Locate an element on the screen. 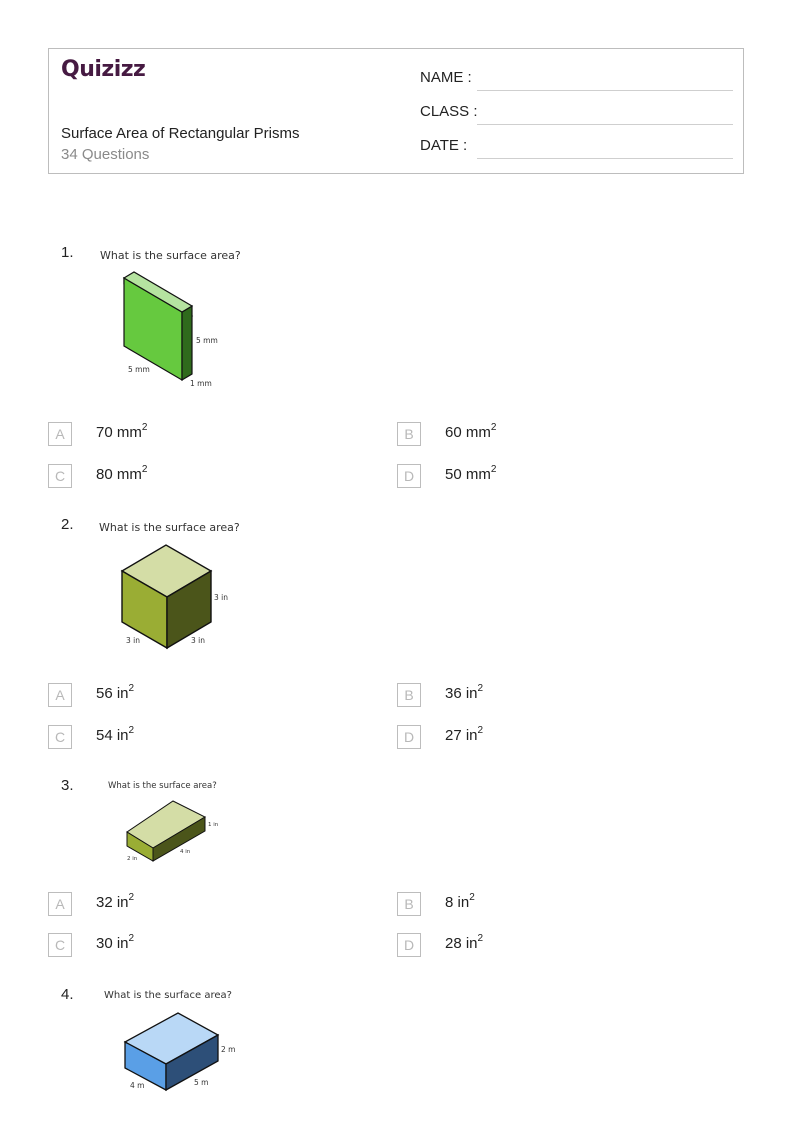 The height and width of the screenshot is (1123, 794). worksheet-title: Surface Area of Rectangular Prisms is located at coordinates (180, 133).